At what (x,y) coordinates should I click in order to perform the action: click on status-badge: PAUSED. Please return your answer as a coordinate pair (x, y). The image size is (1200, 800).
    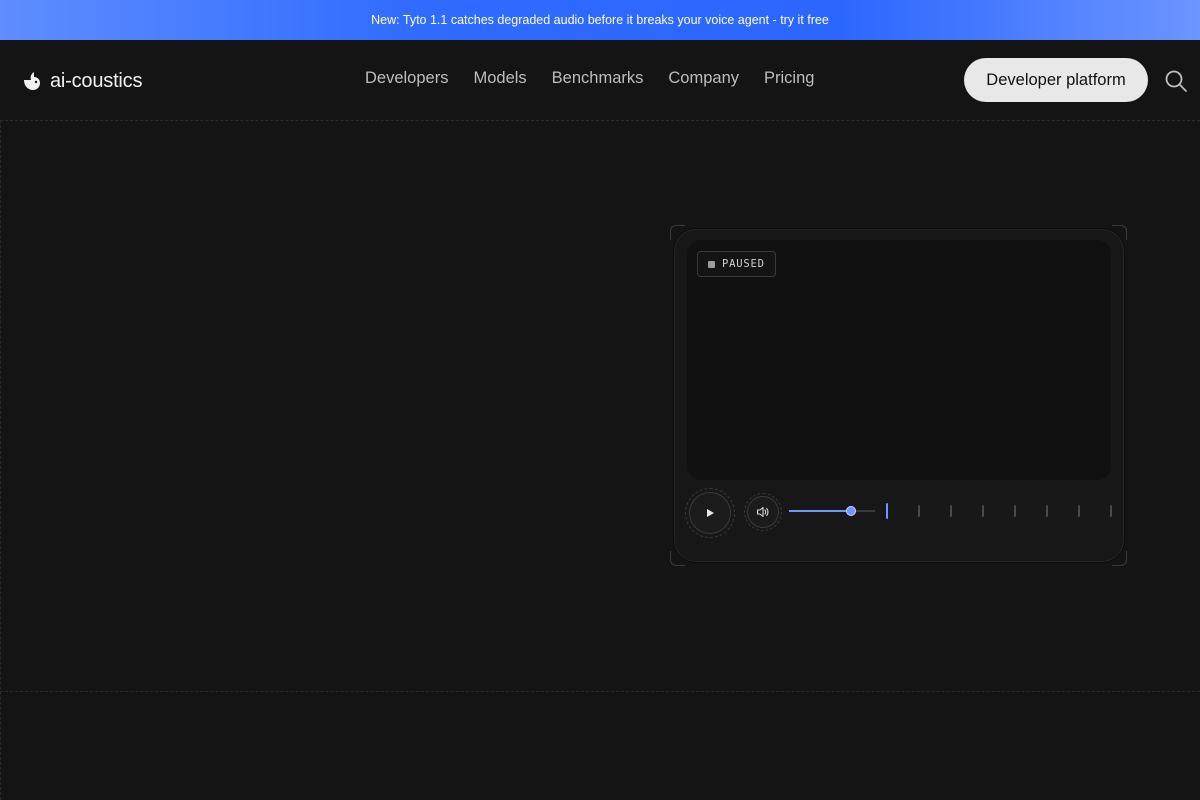
    Looking at the image, I should click on (736, 264).